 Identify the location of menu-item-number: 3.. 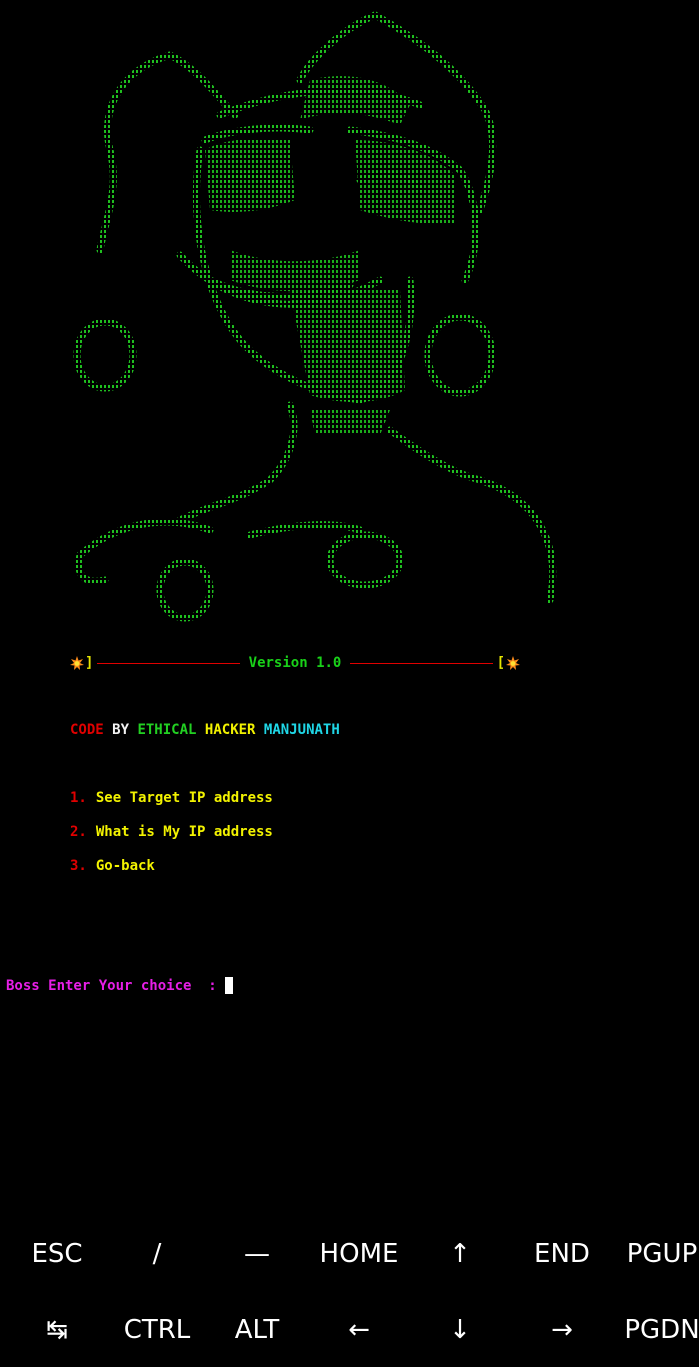
(78, 866).